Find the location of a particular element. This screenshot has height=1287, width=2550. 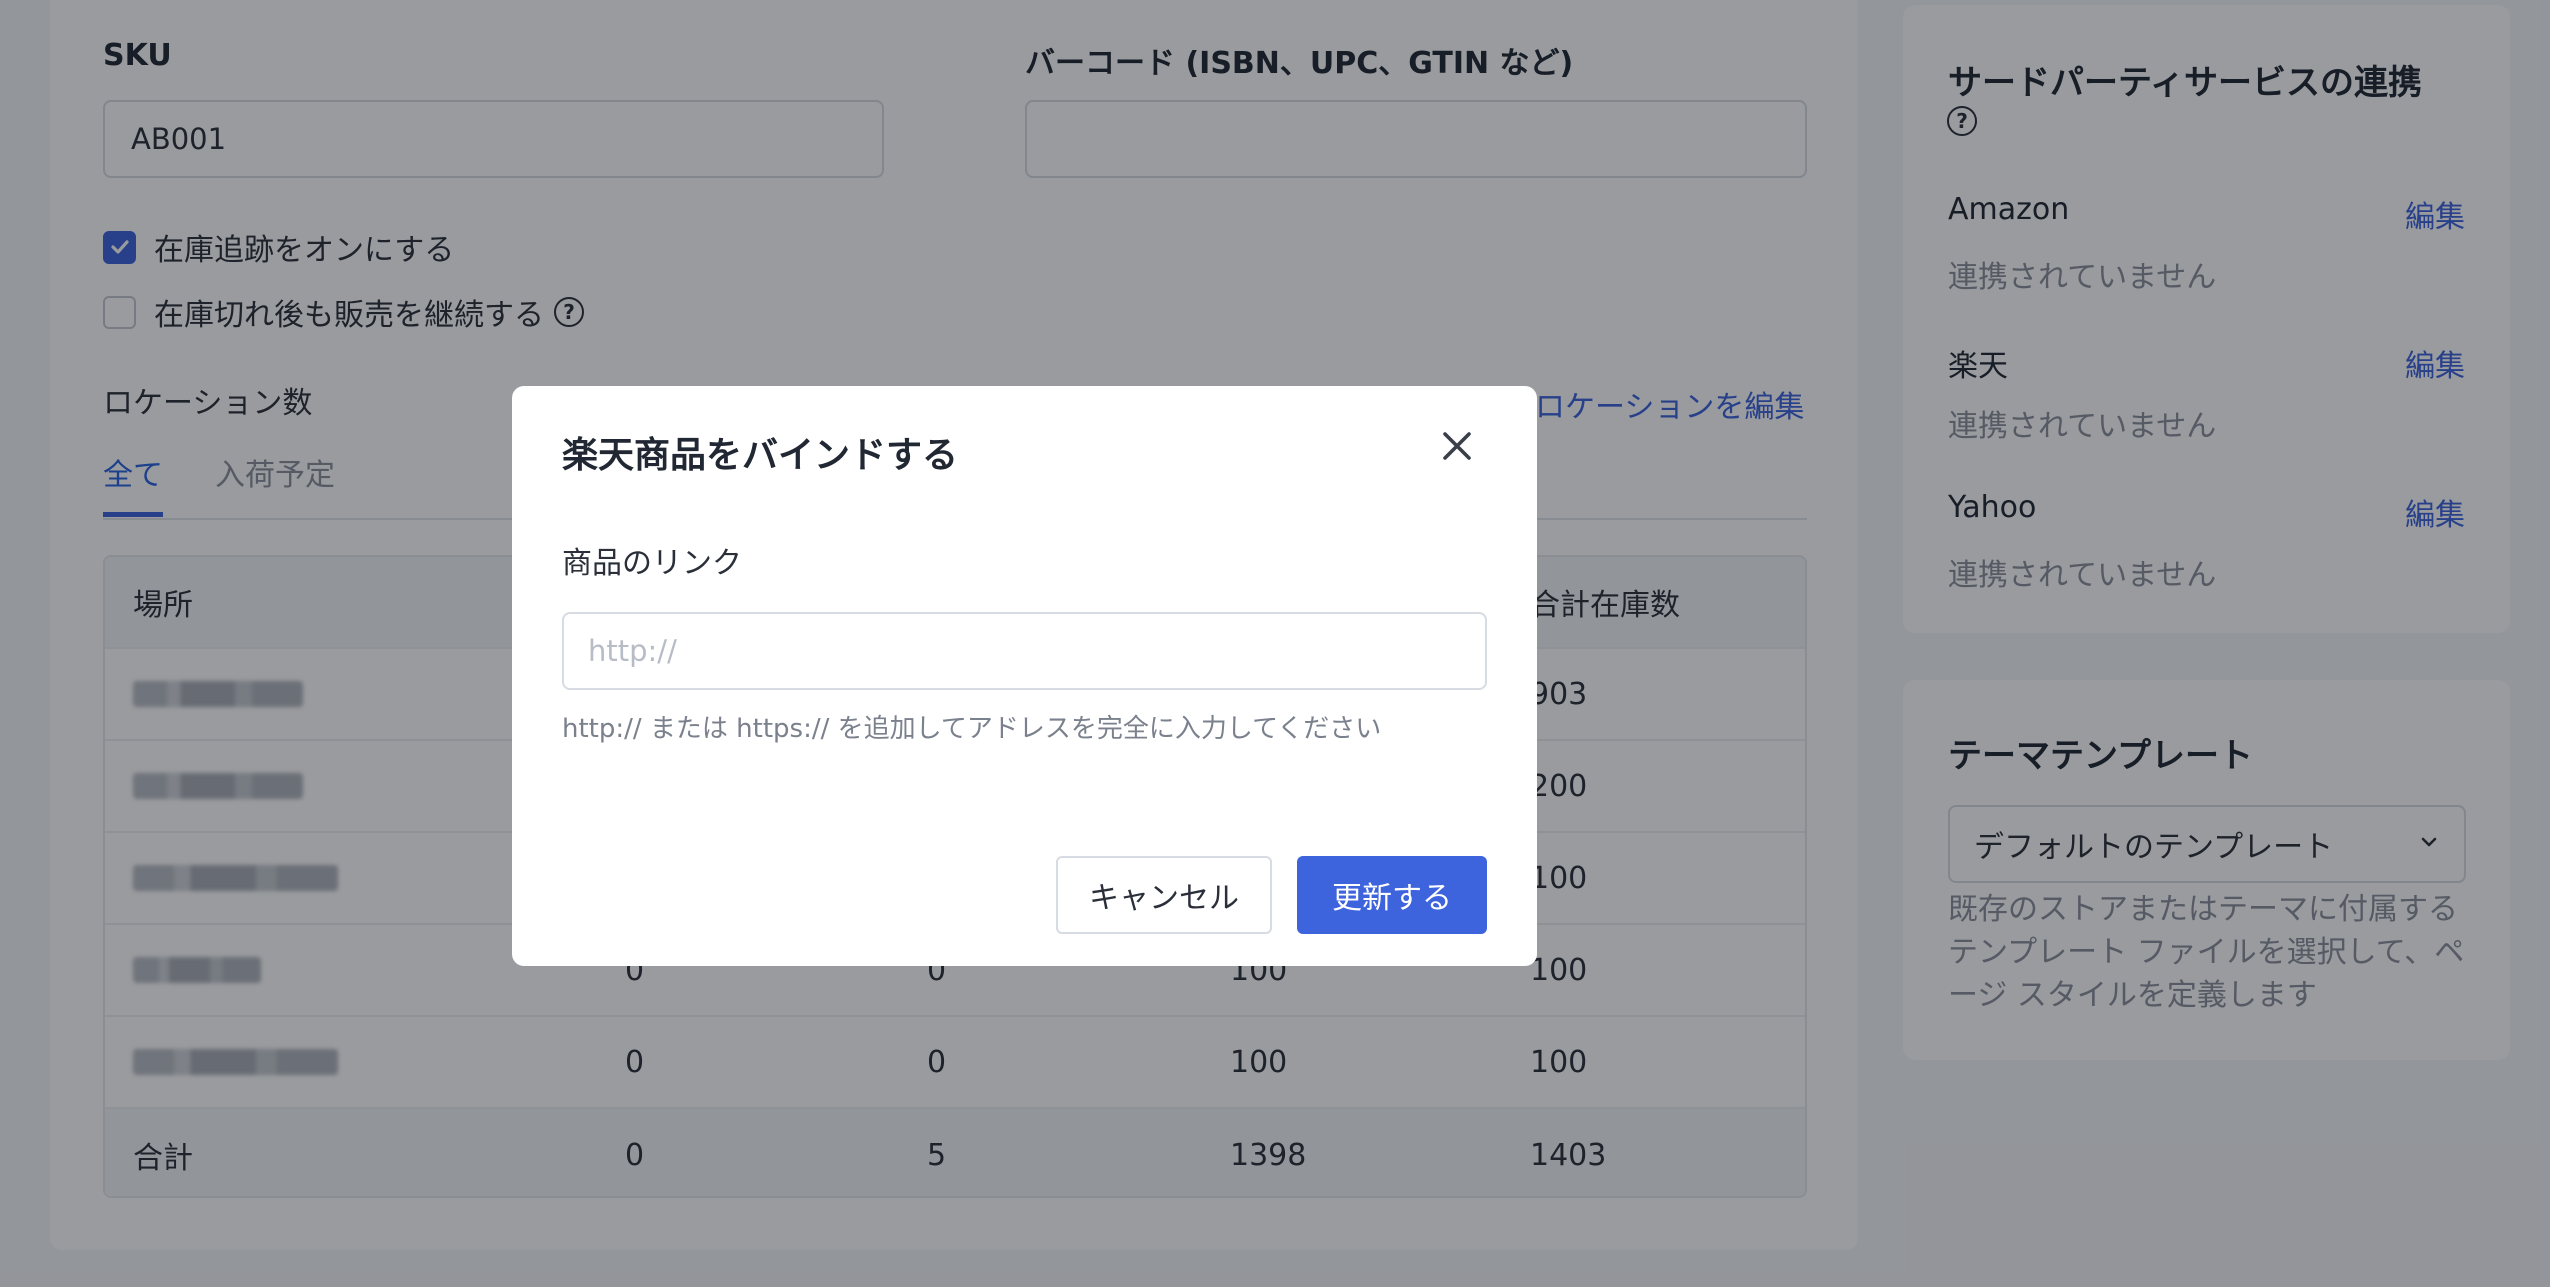

cancel-button: キャンセル is located at coordinates (1164, 895).